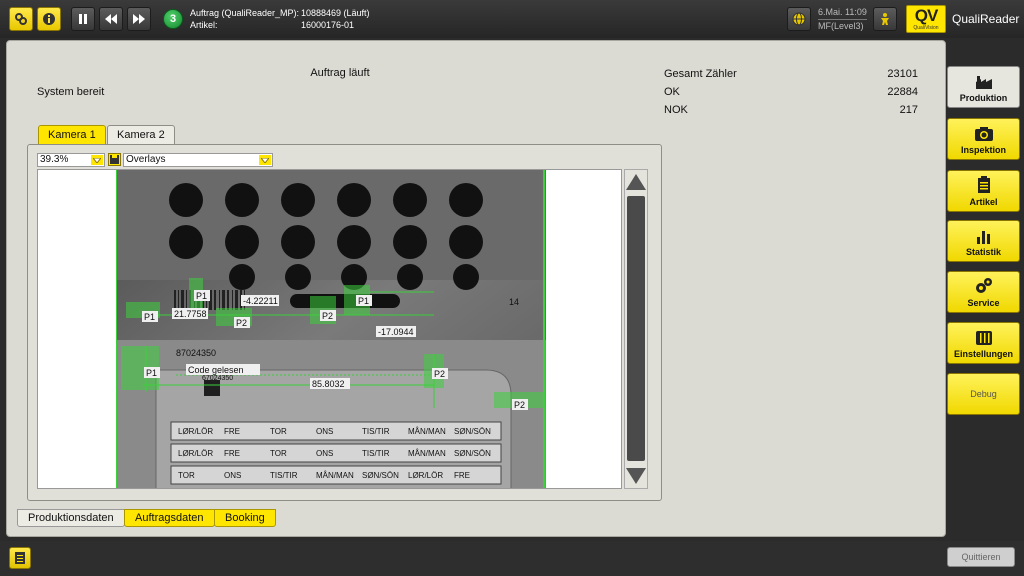  Describe the element at coordinates (21, 19) in the screenshot. I see `link-icon` at that location.